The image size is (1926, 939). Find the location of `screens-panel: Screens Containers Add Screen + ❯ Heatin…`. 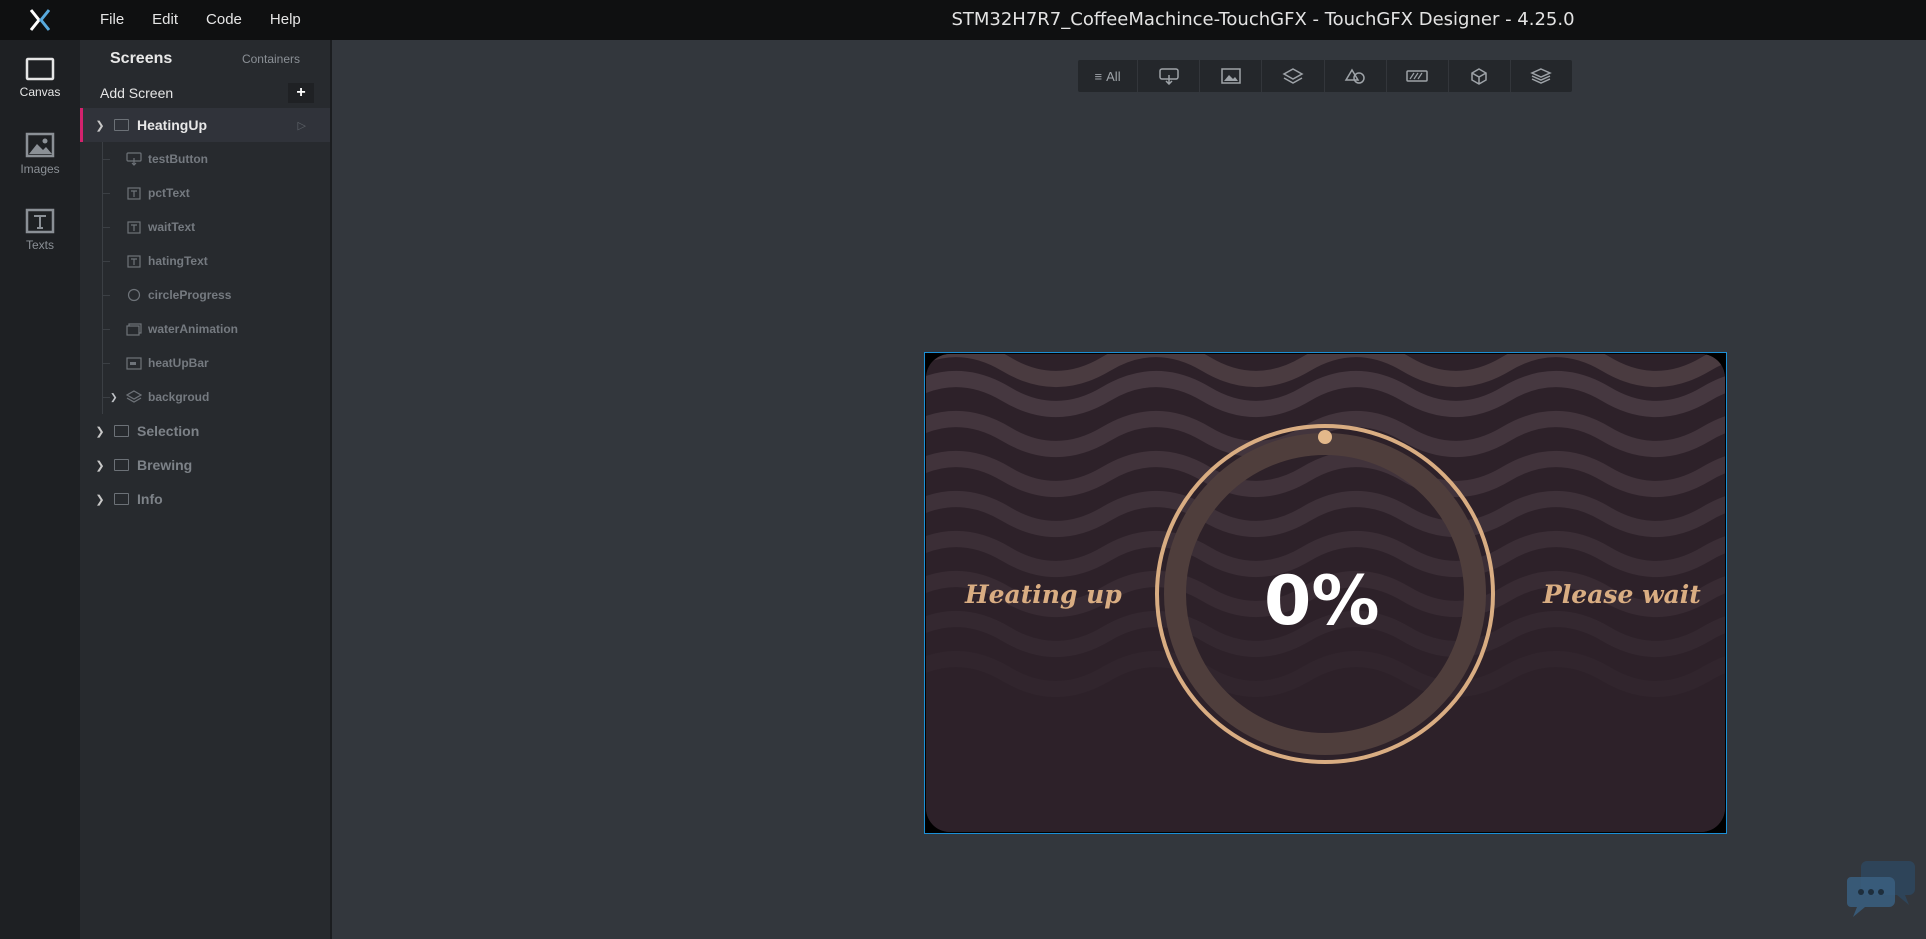

screens-panel: Screens Containers Add Screen + ❯ Heatin… is located at coordinates (206, 489).